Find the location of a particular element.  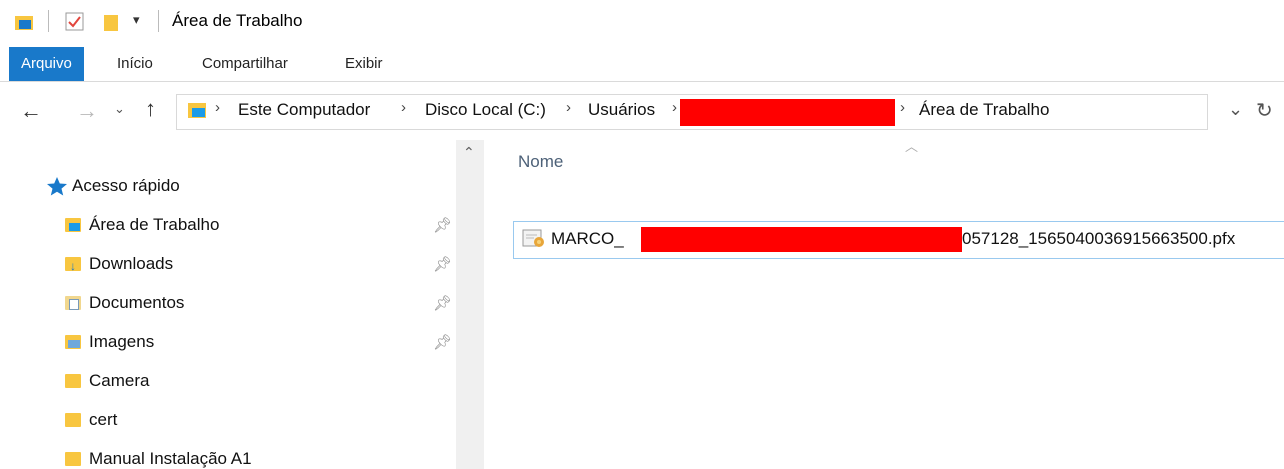

sidebar-item-documentos: Documentos is located at coordinates (136, 303).